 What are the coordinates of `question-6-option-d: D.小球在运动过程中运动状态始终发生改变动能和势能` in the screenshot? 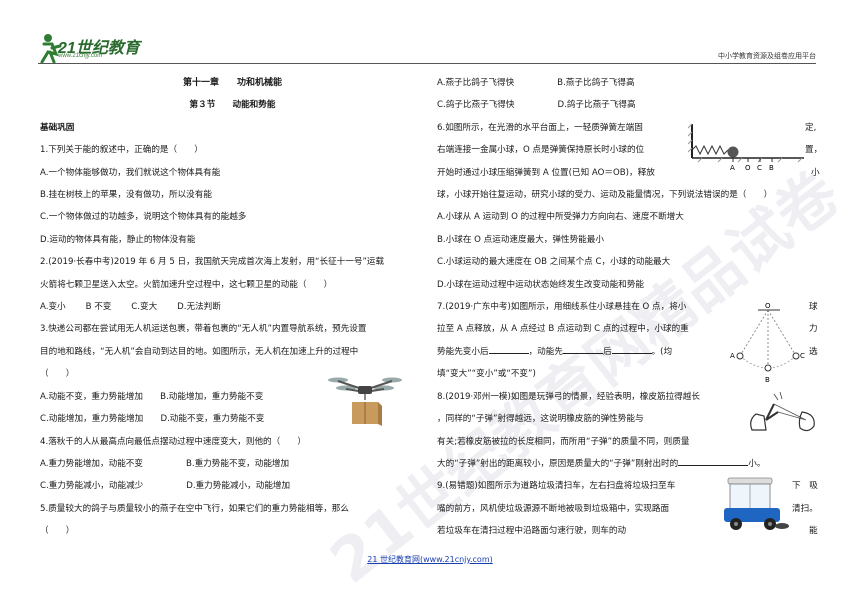 It's located at (541, 284).